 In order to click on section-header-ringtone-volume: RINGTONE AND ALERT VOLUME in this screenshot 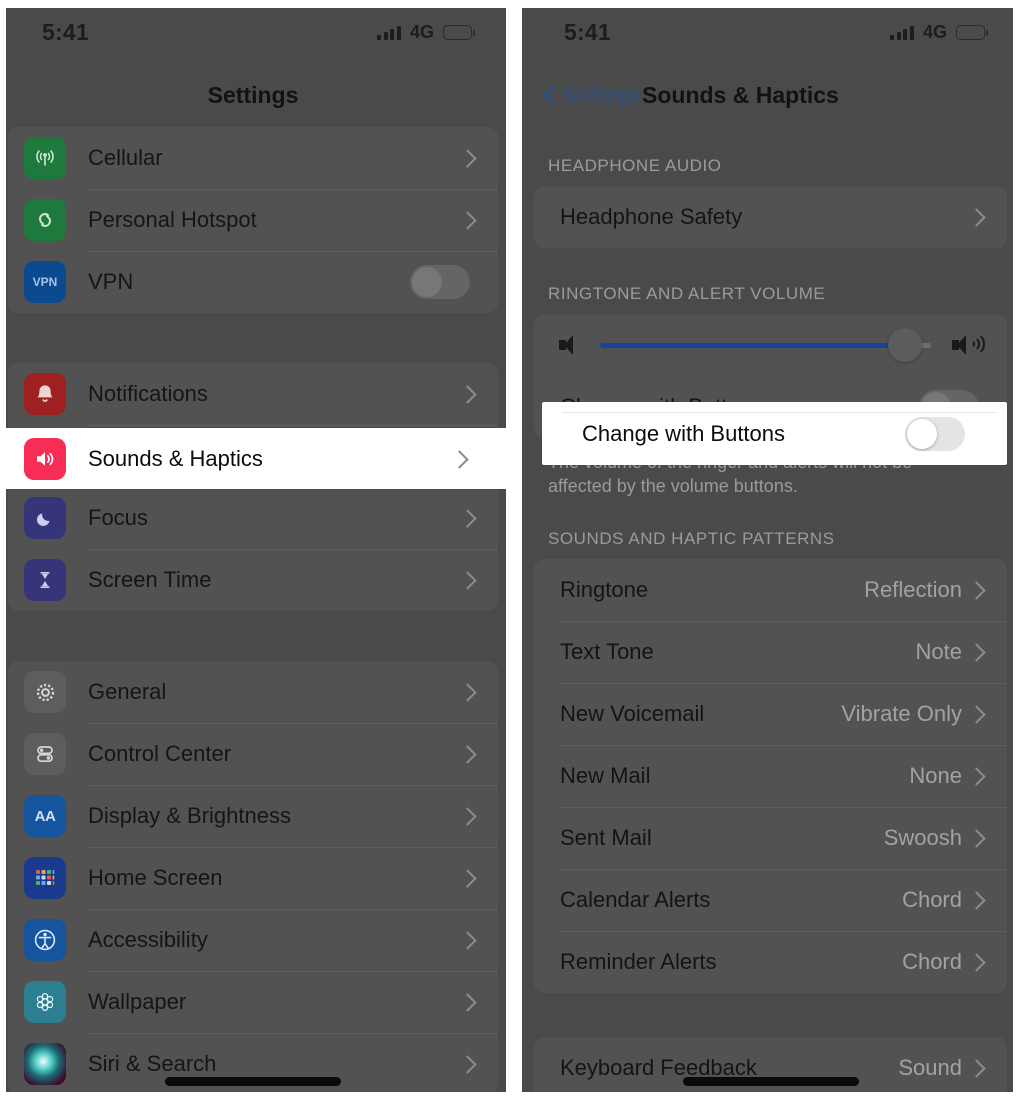, I will do `click(687, 293)`.